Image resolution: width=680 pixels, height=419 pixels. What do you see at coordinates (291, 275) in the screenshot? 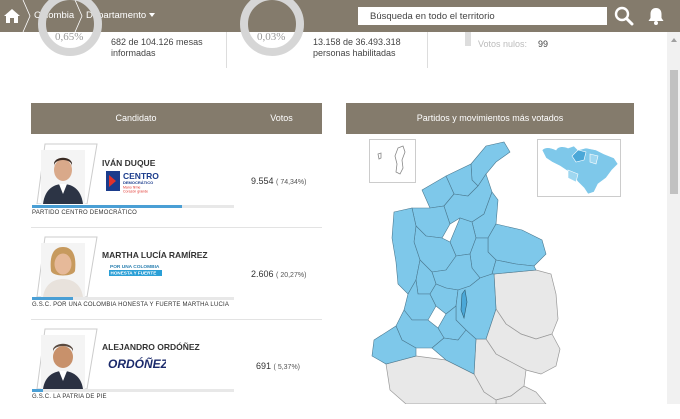
I see `votes-percent: ( 20,27%)` at bounding box center [291, 275].